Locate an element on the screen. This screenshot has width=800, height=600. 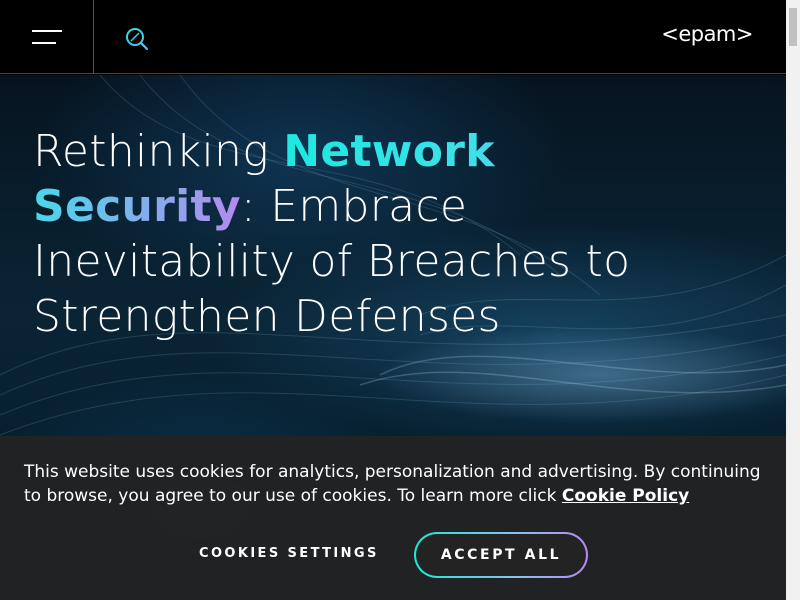
title-text-start: Rethinking is located at coordinates (158, 151).